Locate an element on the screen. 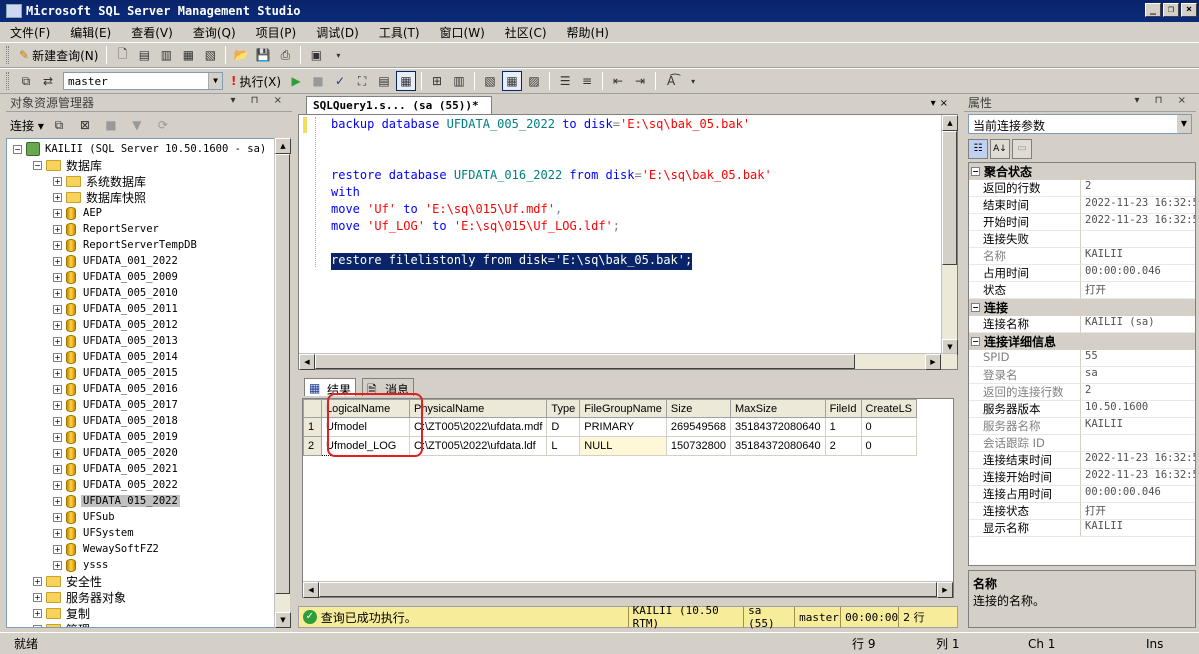  tree-database-node: + UFDATA_005_2010 is located at coordinates (116, 293).